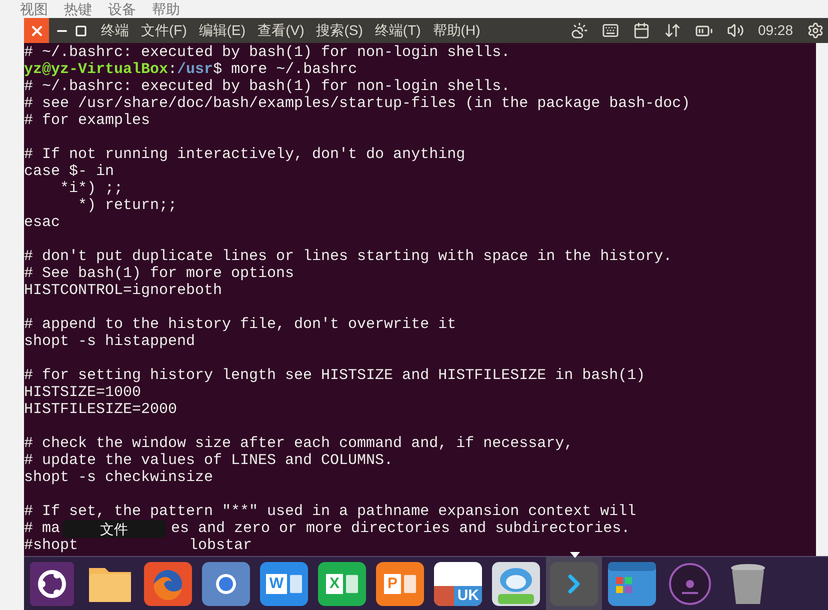  Describe the element at coordinates (330, 511) in the screenshot. I see `terminal-text: # If set, the pattern "**" used in a pathname expansion context will` at that location.